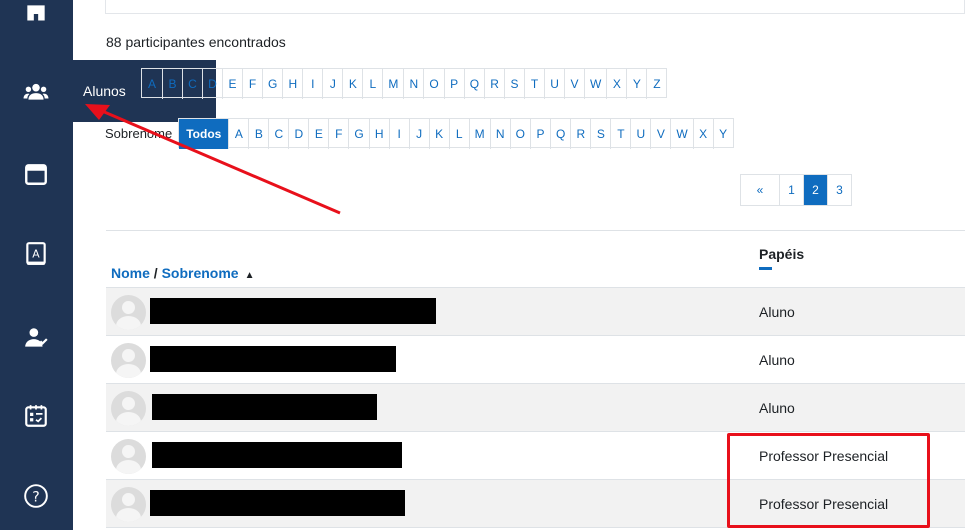 This screenshot has height=530, width=965. What do you see at coordinates (535, 7) in the screenshot?
I see `filter-card-edge` at bounding box center [535, 7].